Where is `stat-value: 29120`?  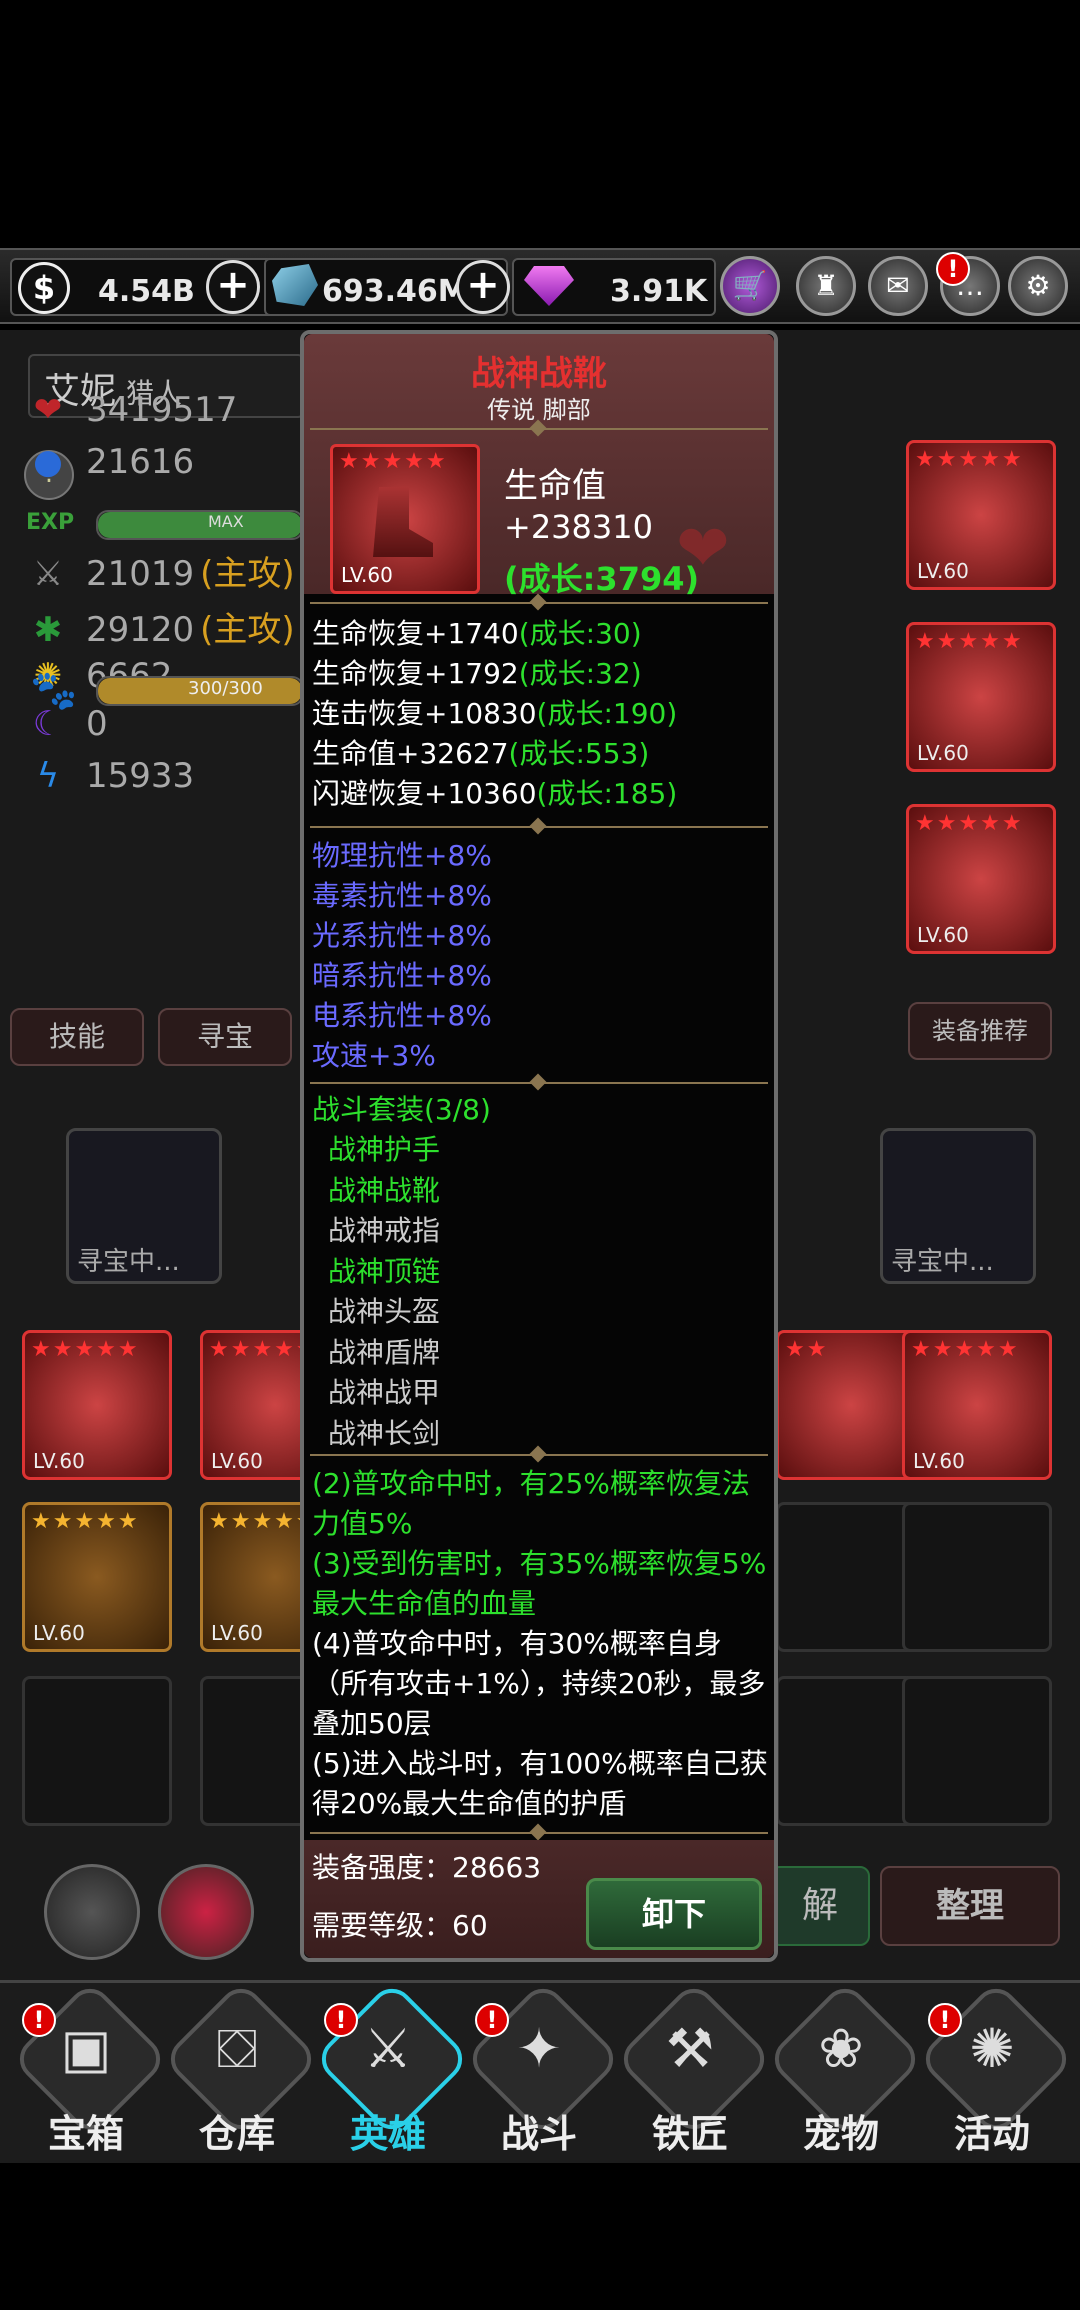 stat-value: 29120 is located at coordinates (140, 630).